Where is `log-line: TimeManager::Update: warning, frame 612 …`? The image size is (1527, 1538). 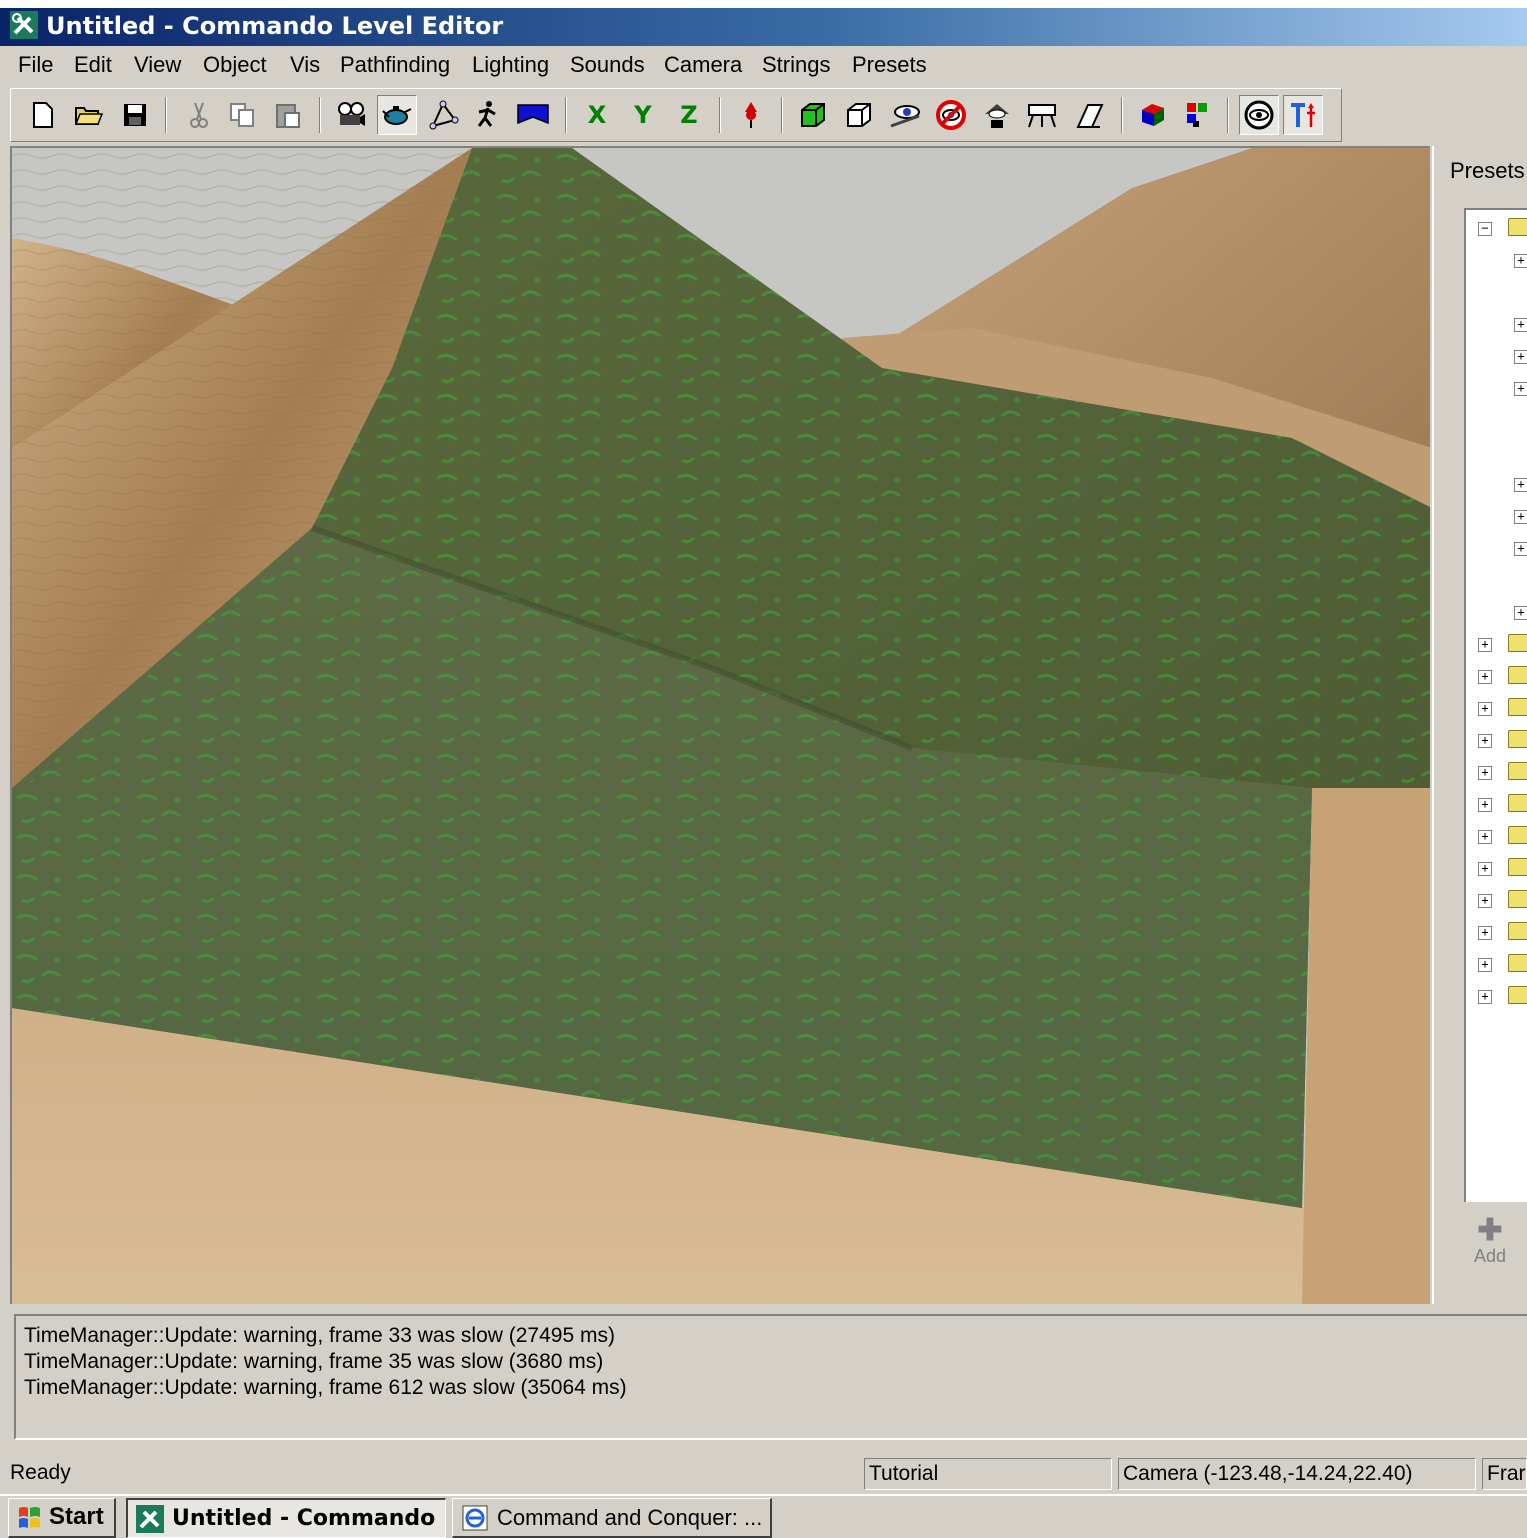 log-line: TimeManager::Update: warning, frame 612 … is located at coordinates (325, 1387).